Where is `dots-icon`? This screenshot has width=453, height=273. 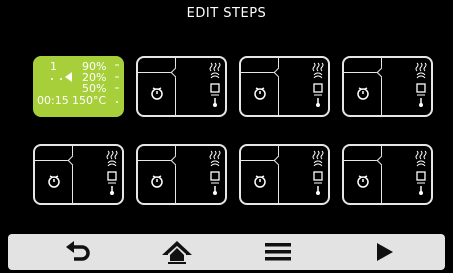
dots-icon is located at coordinates (56, 79).